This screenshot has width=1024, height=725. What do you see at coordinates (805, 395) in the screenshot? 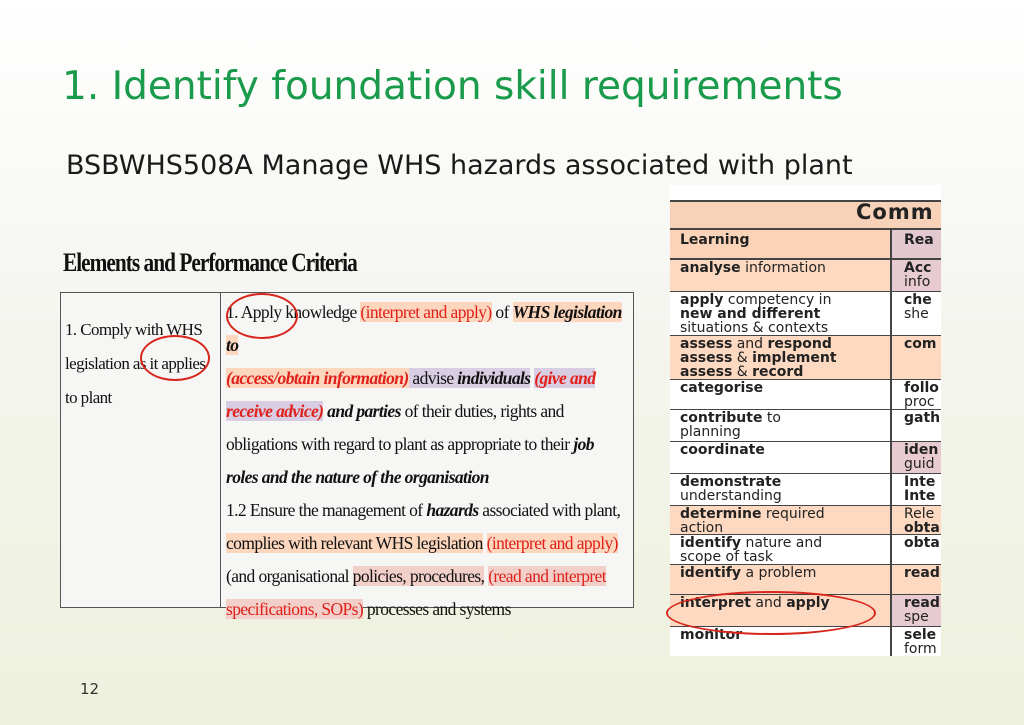
I see `table-row: categorise follo proc` at bounding box center [805, 395].